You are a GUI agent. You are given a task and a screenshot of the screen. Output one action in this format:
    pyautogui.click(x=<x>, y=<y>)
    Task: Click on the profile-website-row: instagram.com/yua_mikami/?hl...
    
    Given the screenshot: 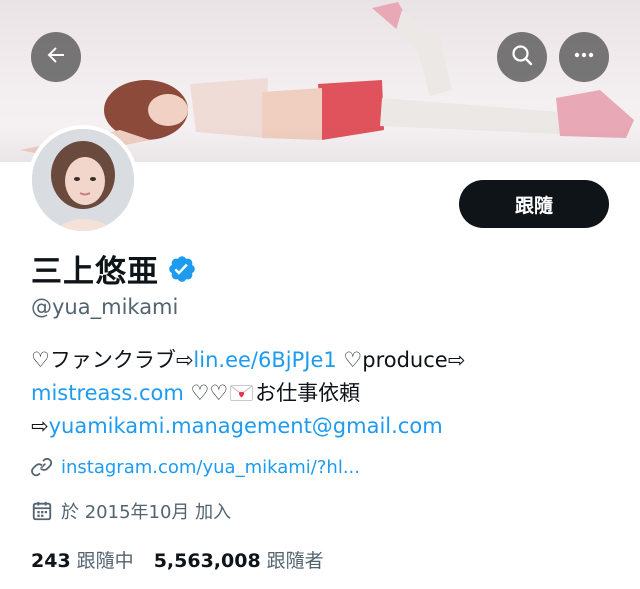 What is the action you would take?
    pyautogui.click(x=195, y=467)
    